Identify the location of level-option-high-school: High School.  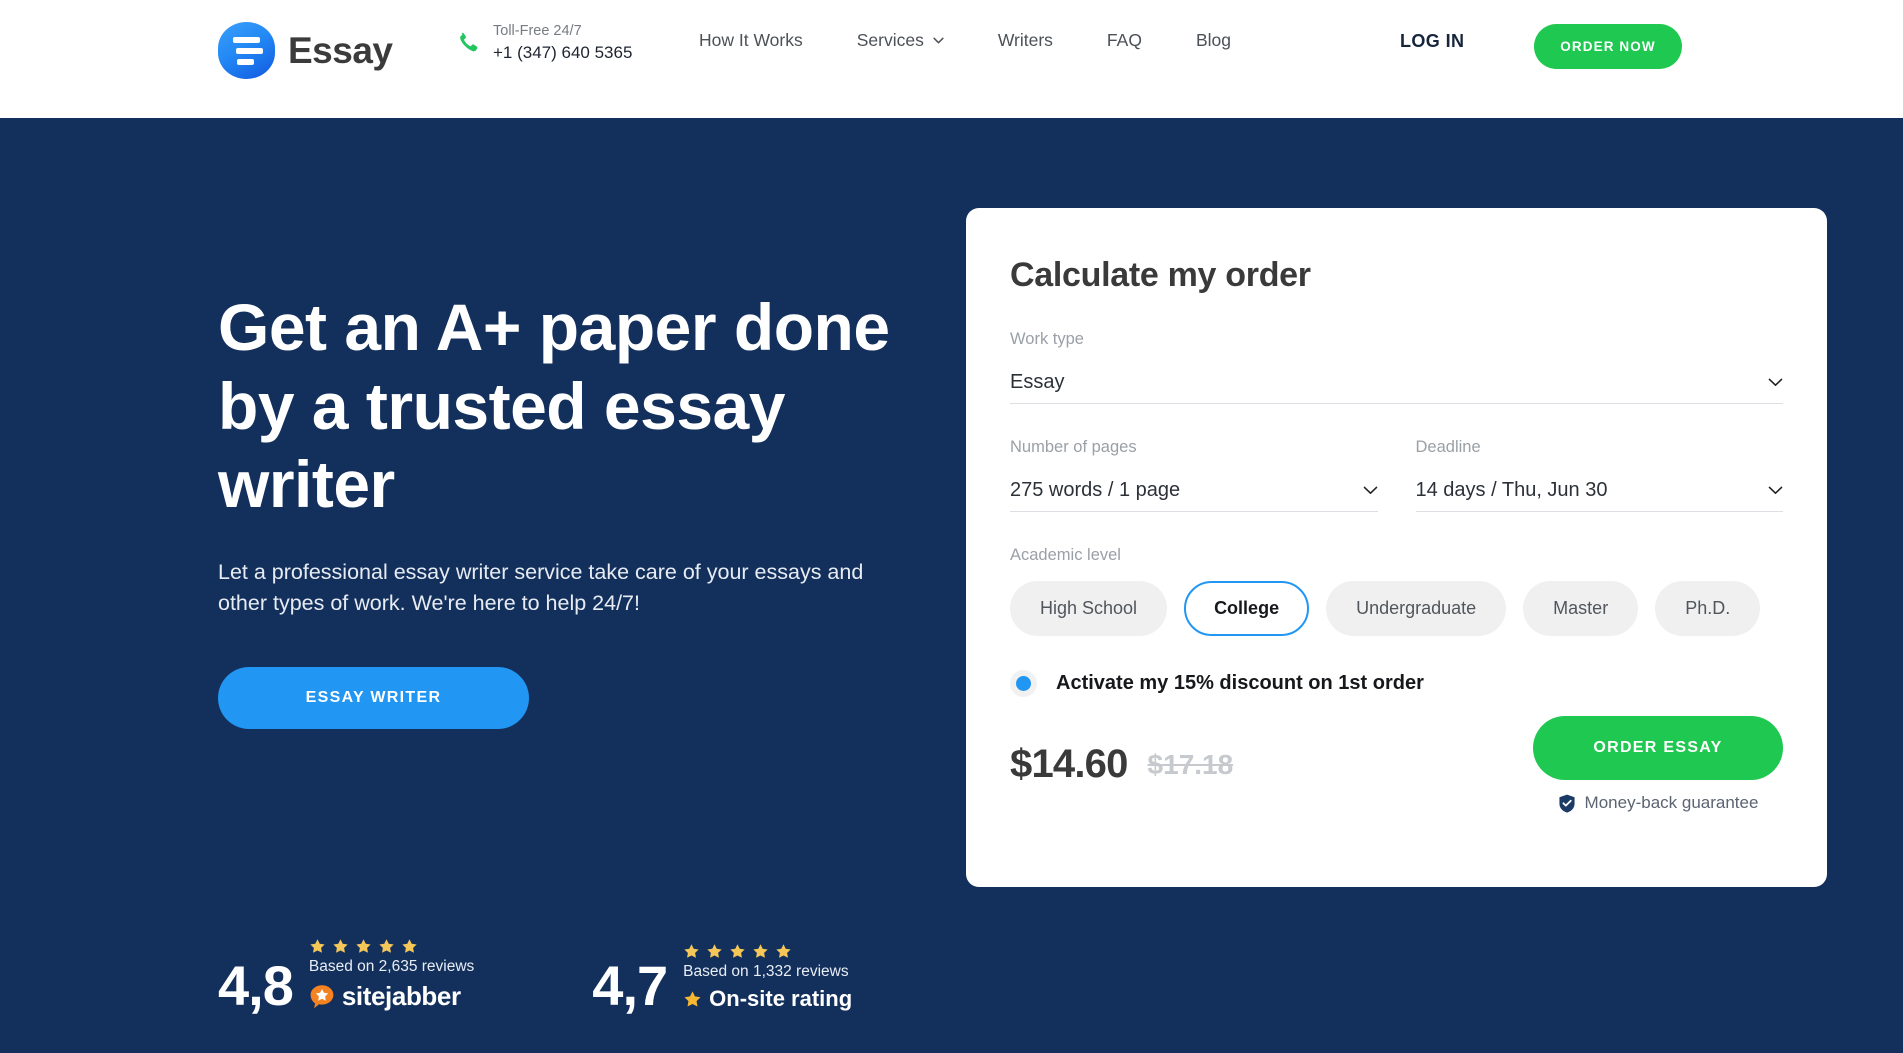
(1089, 608).